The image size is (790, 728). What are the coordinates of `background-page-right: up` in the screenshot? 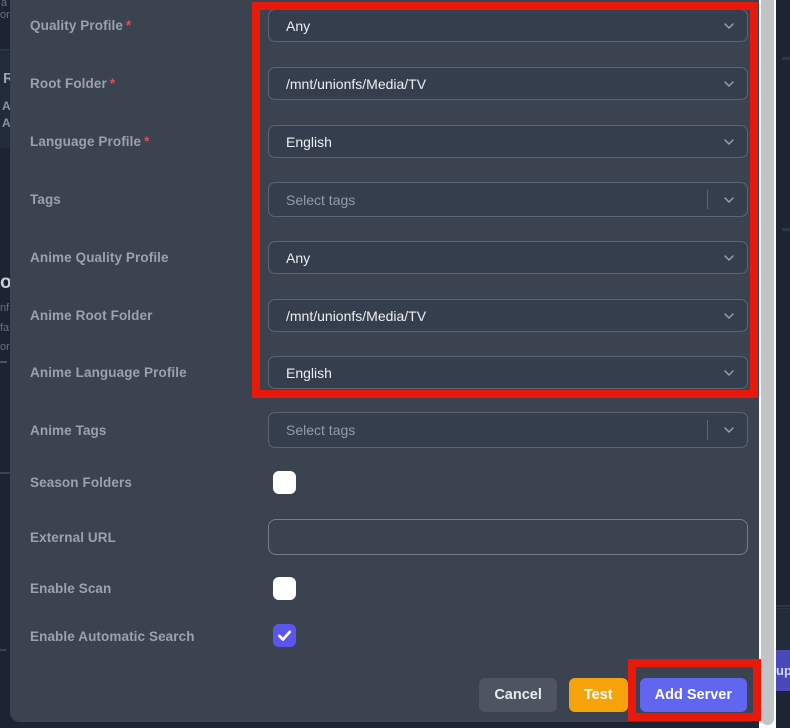 It's located at (783, 364).